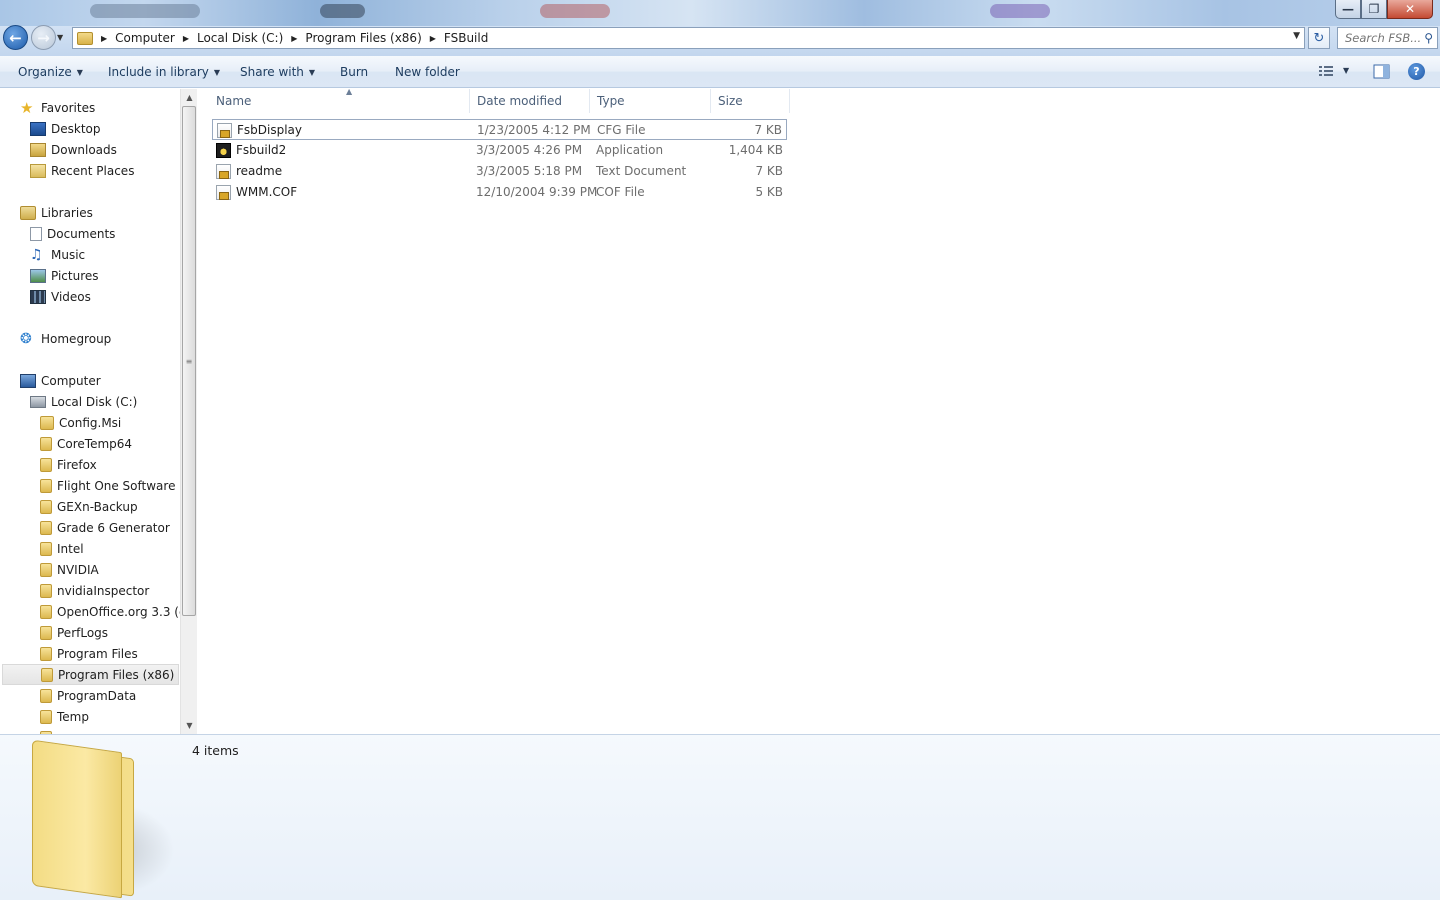 This screenshot has height=900, width=1440. What do you see at coordinates (164, 72) in the screenshot?
I see `include-in-library-button: Include in library ▼` at bounding box center [164, 72].